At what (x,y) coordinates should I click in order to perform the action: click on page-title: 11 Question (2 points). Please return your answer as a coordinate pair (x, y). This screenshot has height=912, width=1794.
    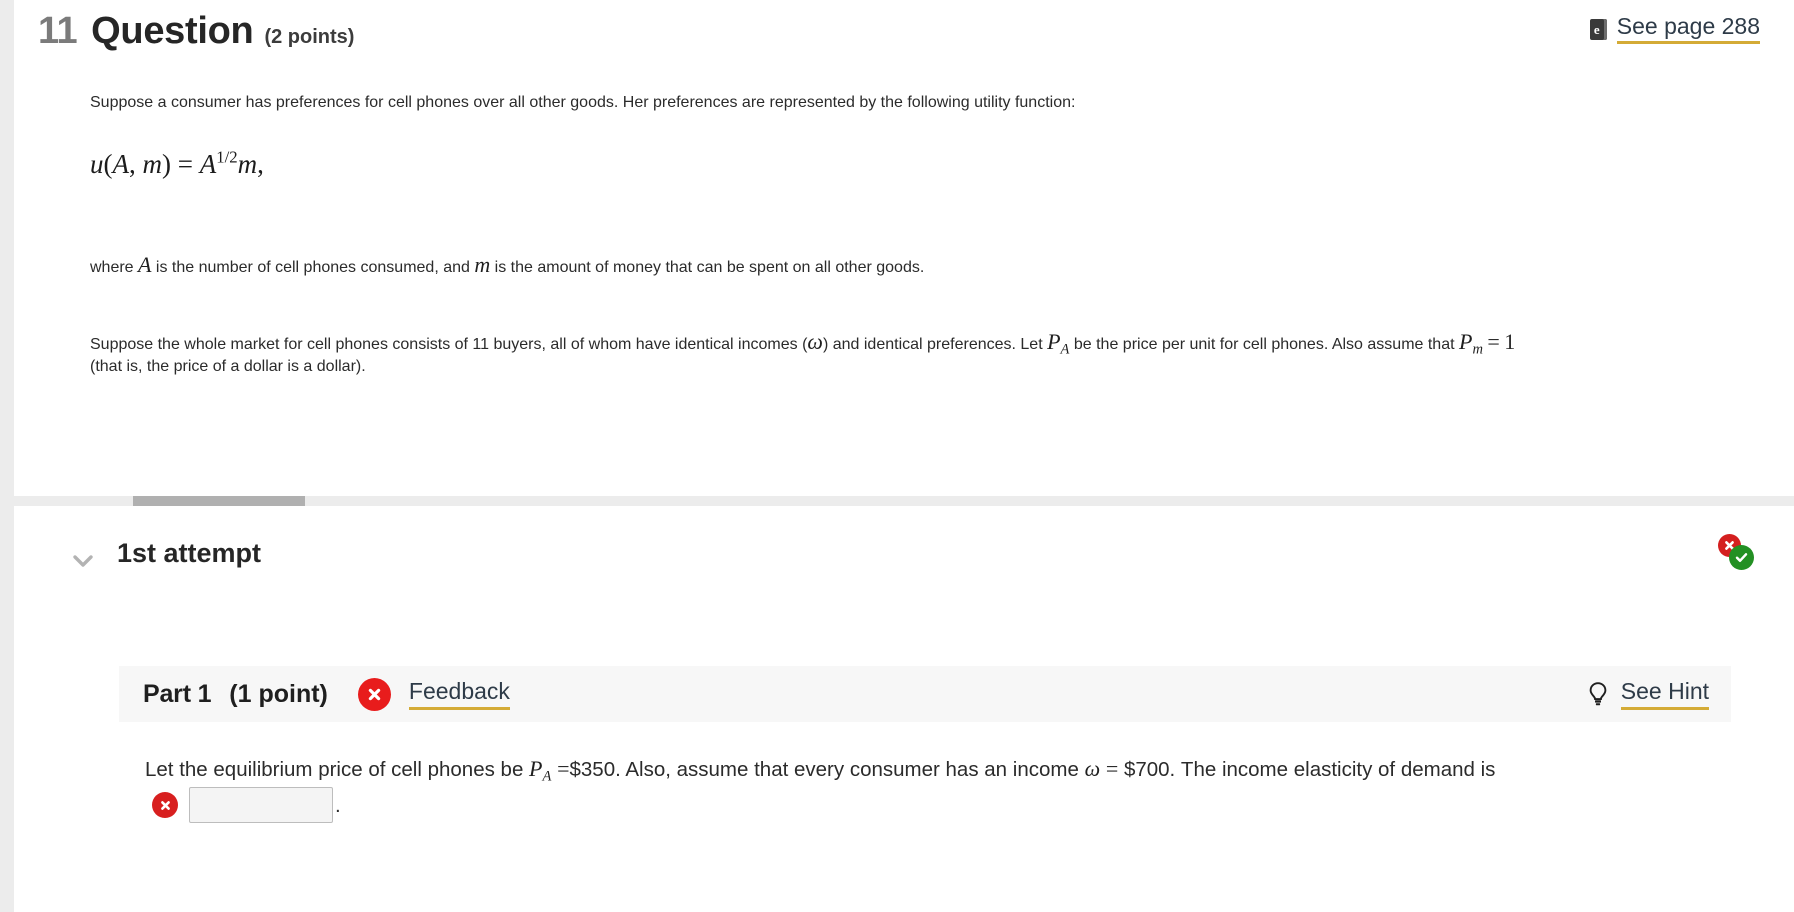
    Looking at the image, I should click on (196, 31).